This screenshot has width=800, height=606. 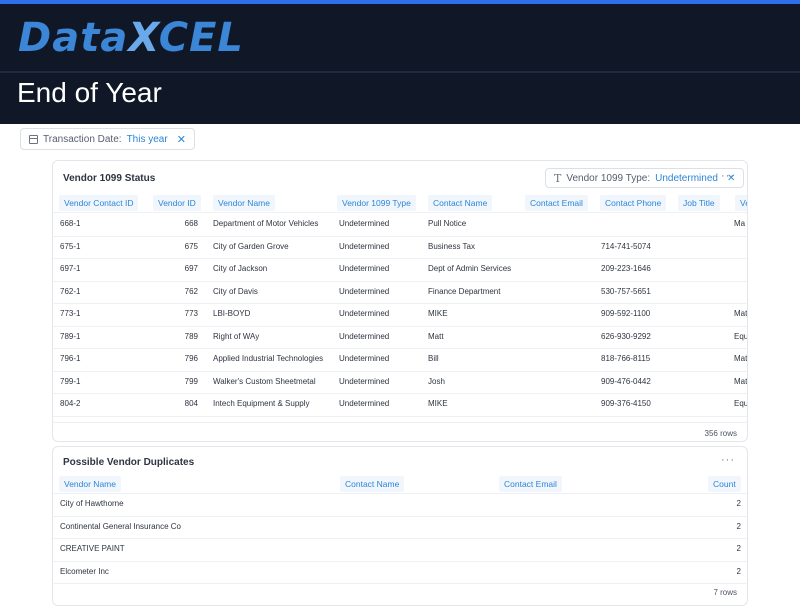 I want to click on table-cell: 789-1, so click(x=70, y=336).